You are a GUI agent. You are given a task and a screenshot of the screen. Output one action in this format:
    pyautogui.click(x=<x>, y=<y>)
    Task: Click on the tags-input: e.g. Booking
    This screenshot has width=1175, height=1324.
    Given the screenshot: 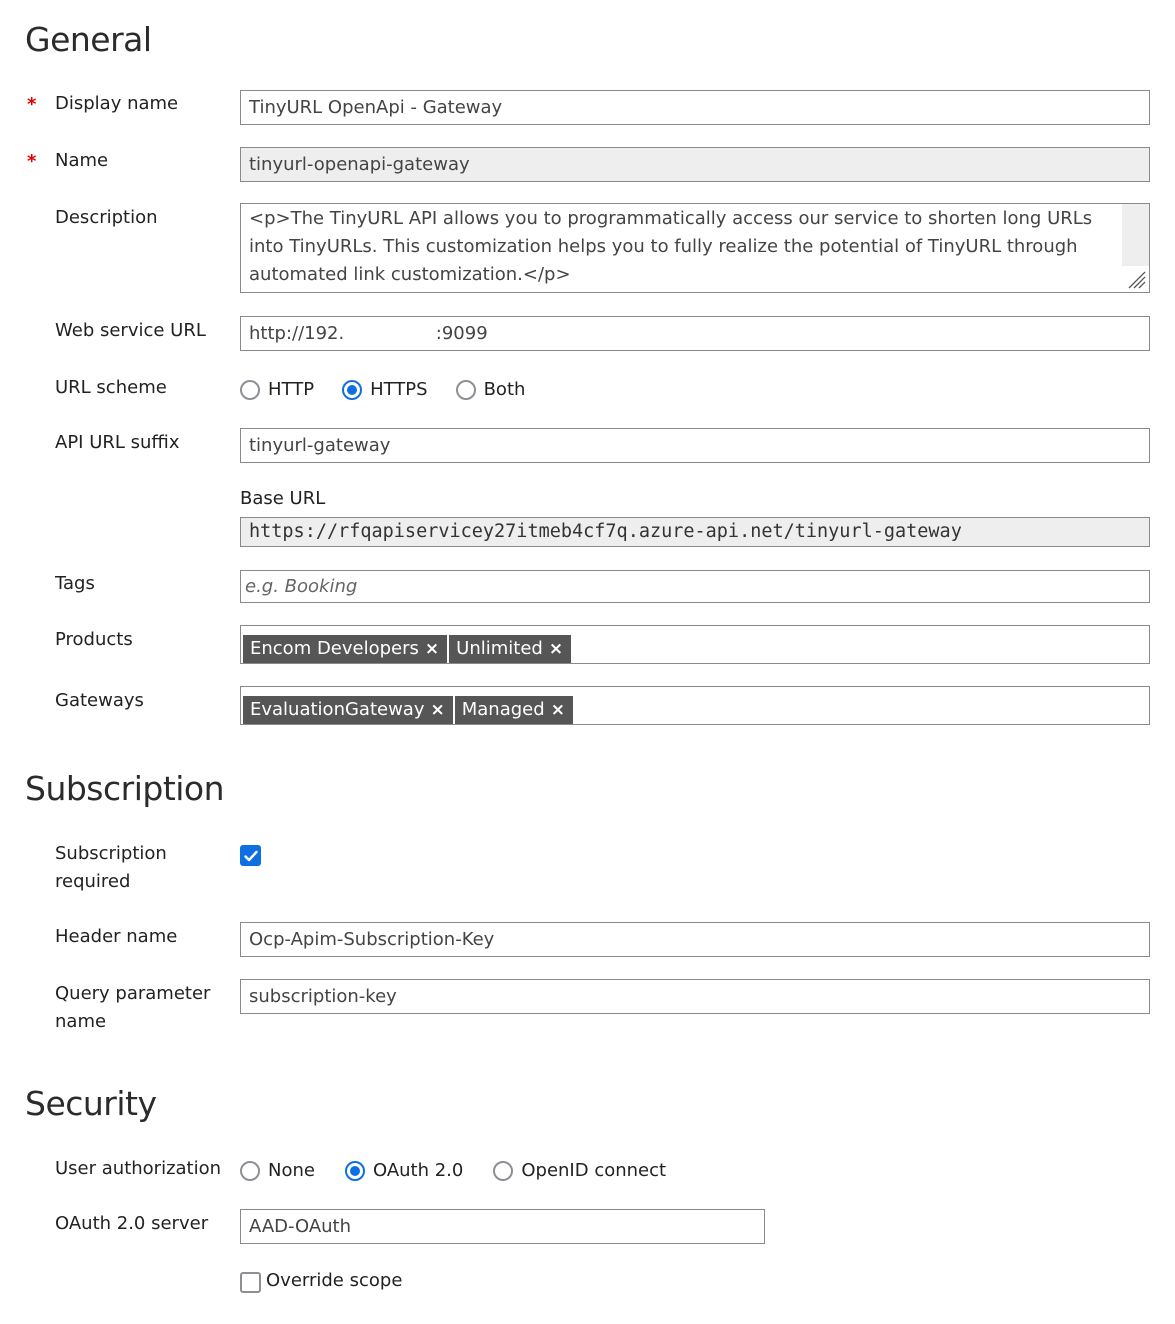 What is the action you would take?
    pyautogui.click(x=695, y=586)
    